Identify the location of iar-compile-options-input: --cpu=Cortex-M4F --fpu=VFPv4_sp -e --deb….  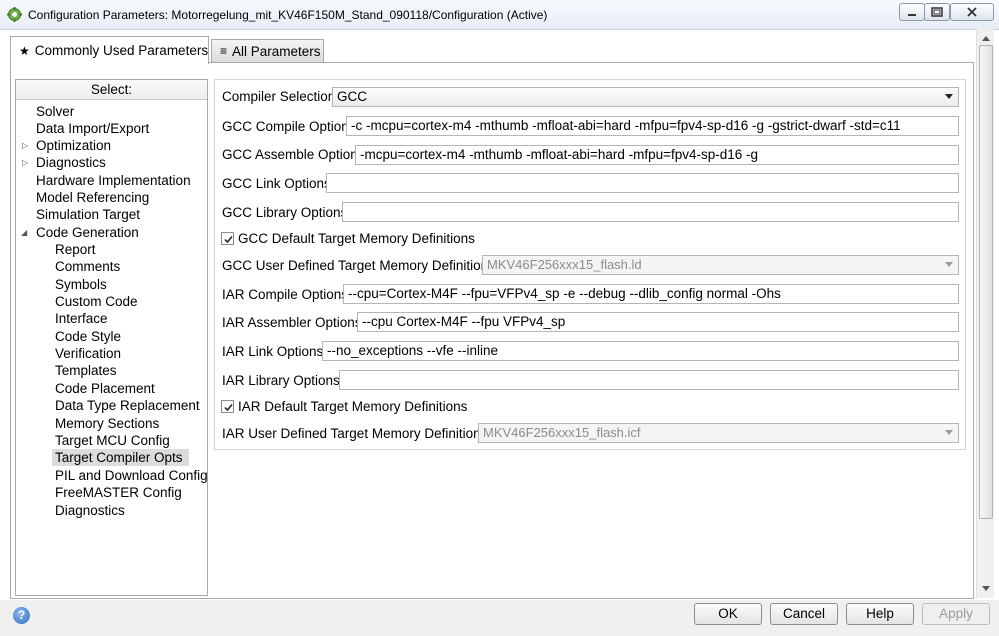
(651, 294).